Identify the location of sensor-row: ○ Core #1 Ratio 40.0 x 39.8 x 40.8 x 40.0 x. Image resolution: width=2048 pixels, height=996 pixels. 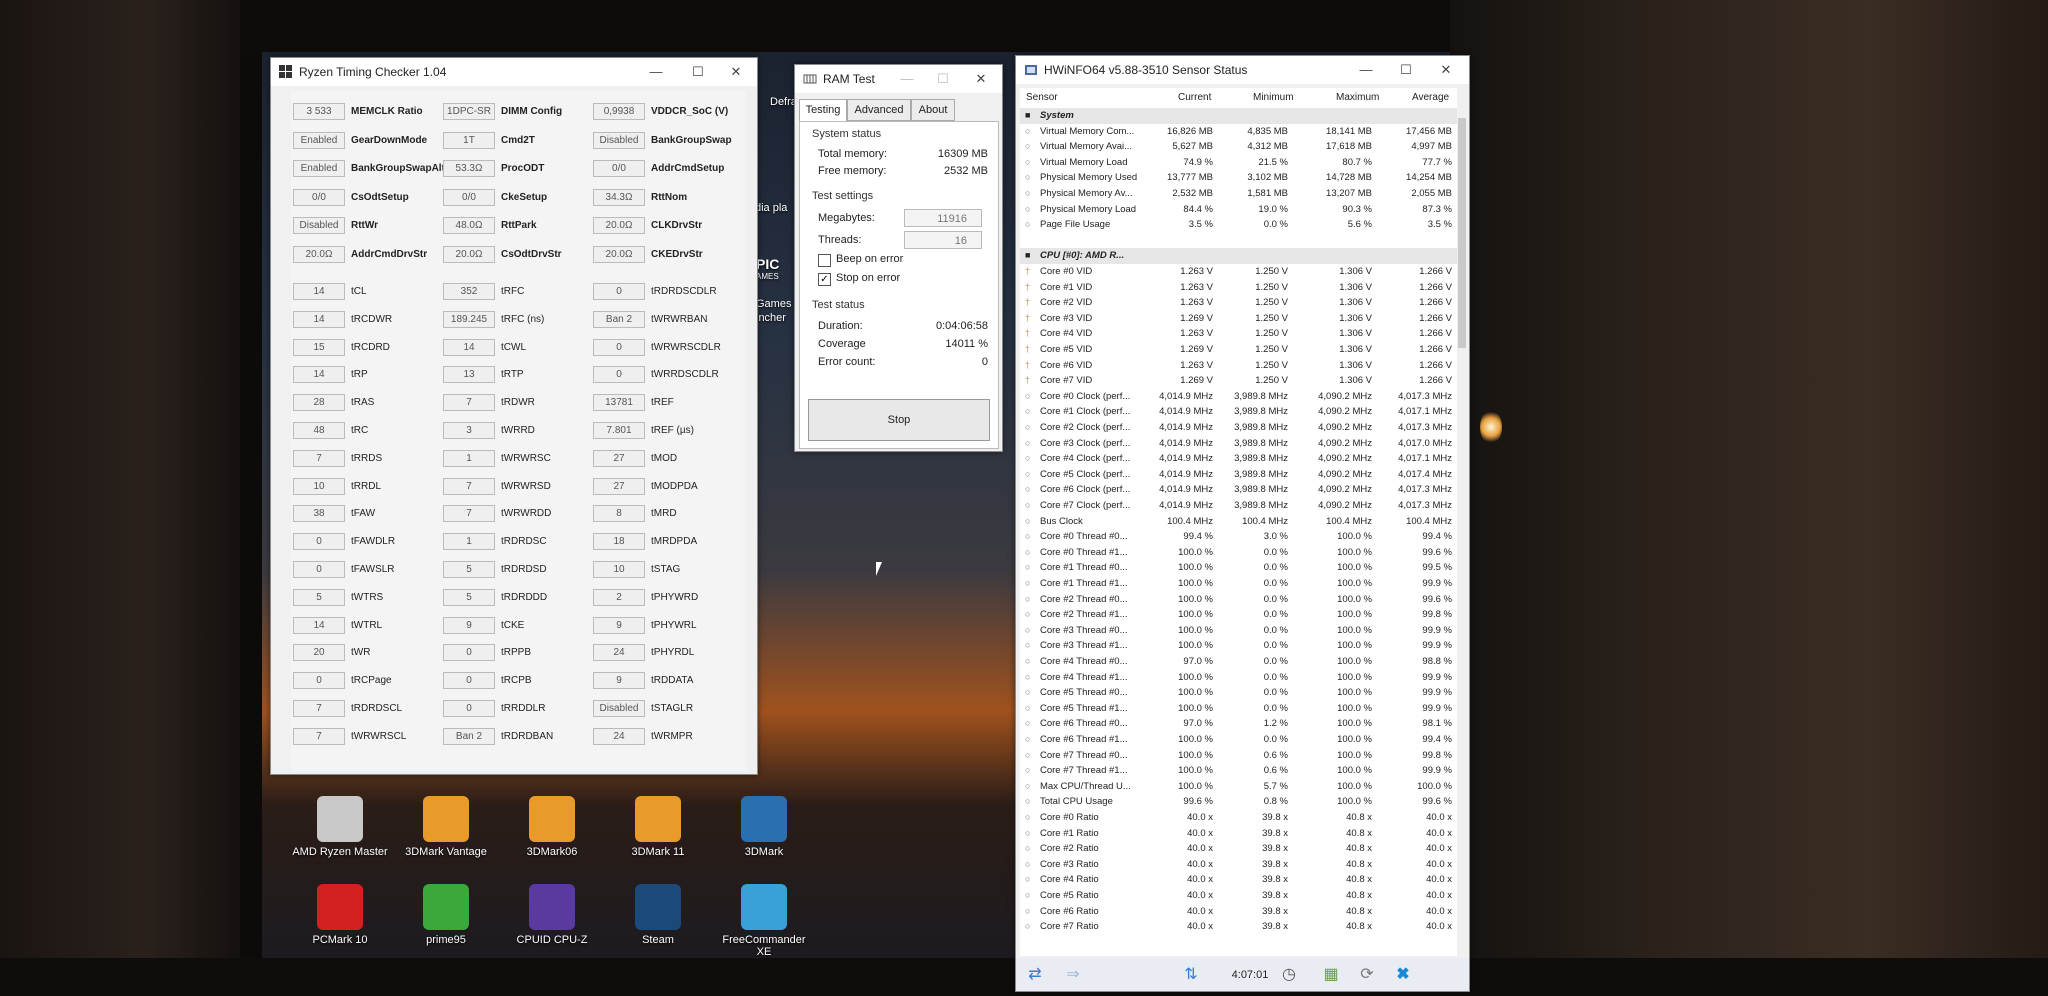
(1238, 834).